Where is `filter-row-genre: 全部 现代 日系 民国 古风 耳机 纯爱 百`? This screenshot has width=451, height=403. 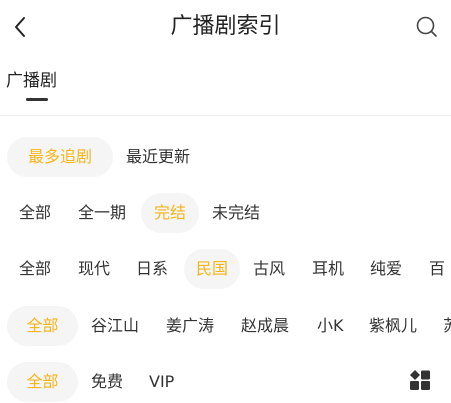 filter-row-genre: 全部 现代 日系 民国 古风 耳机 纯爱 百 is located at coordinates (225, 269).